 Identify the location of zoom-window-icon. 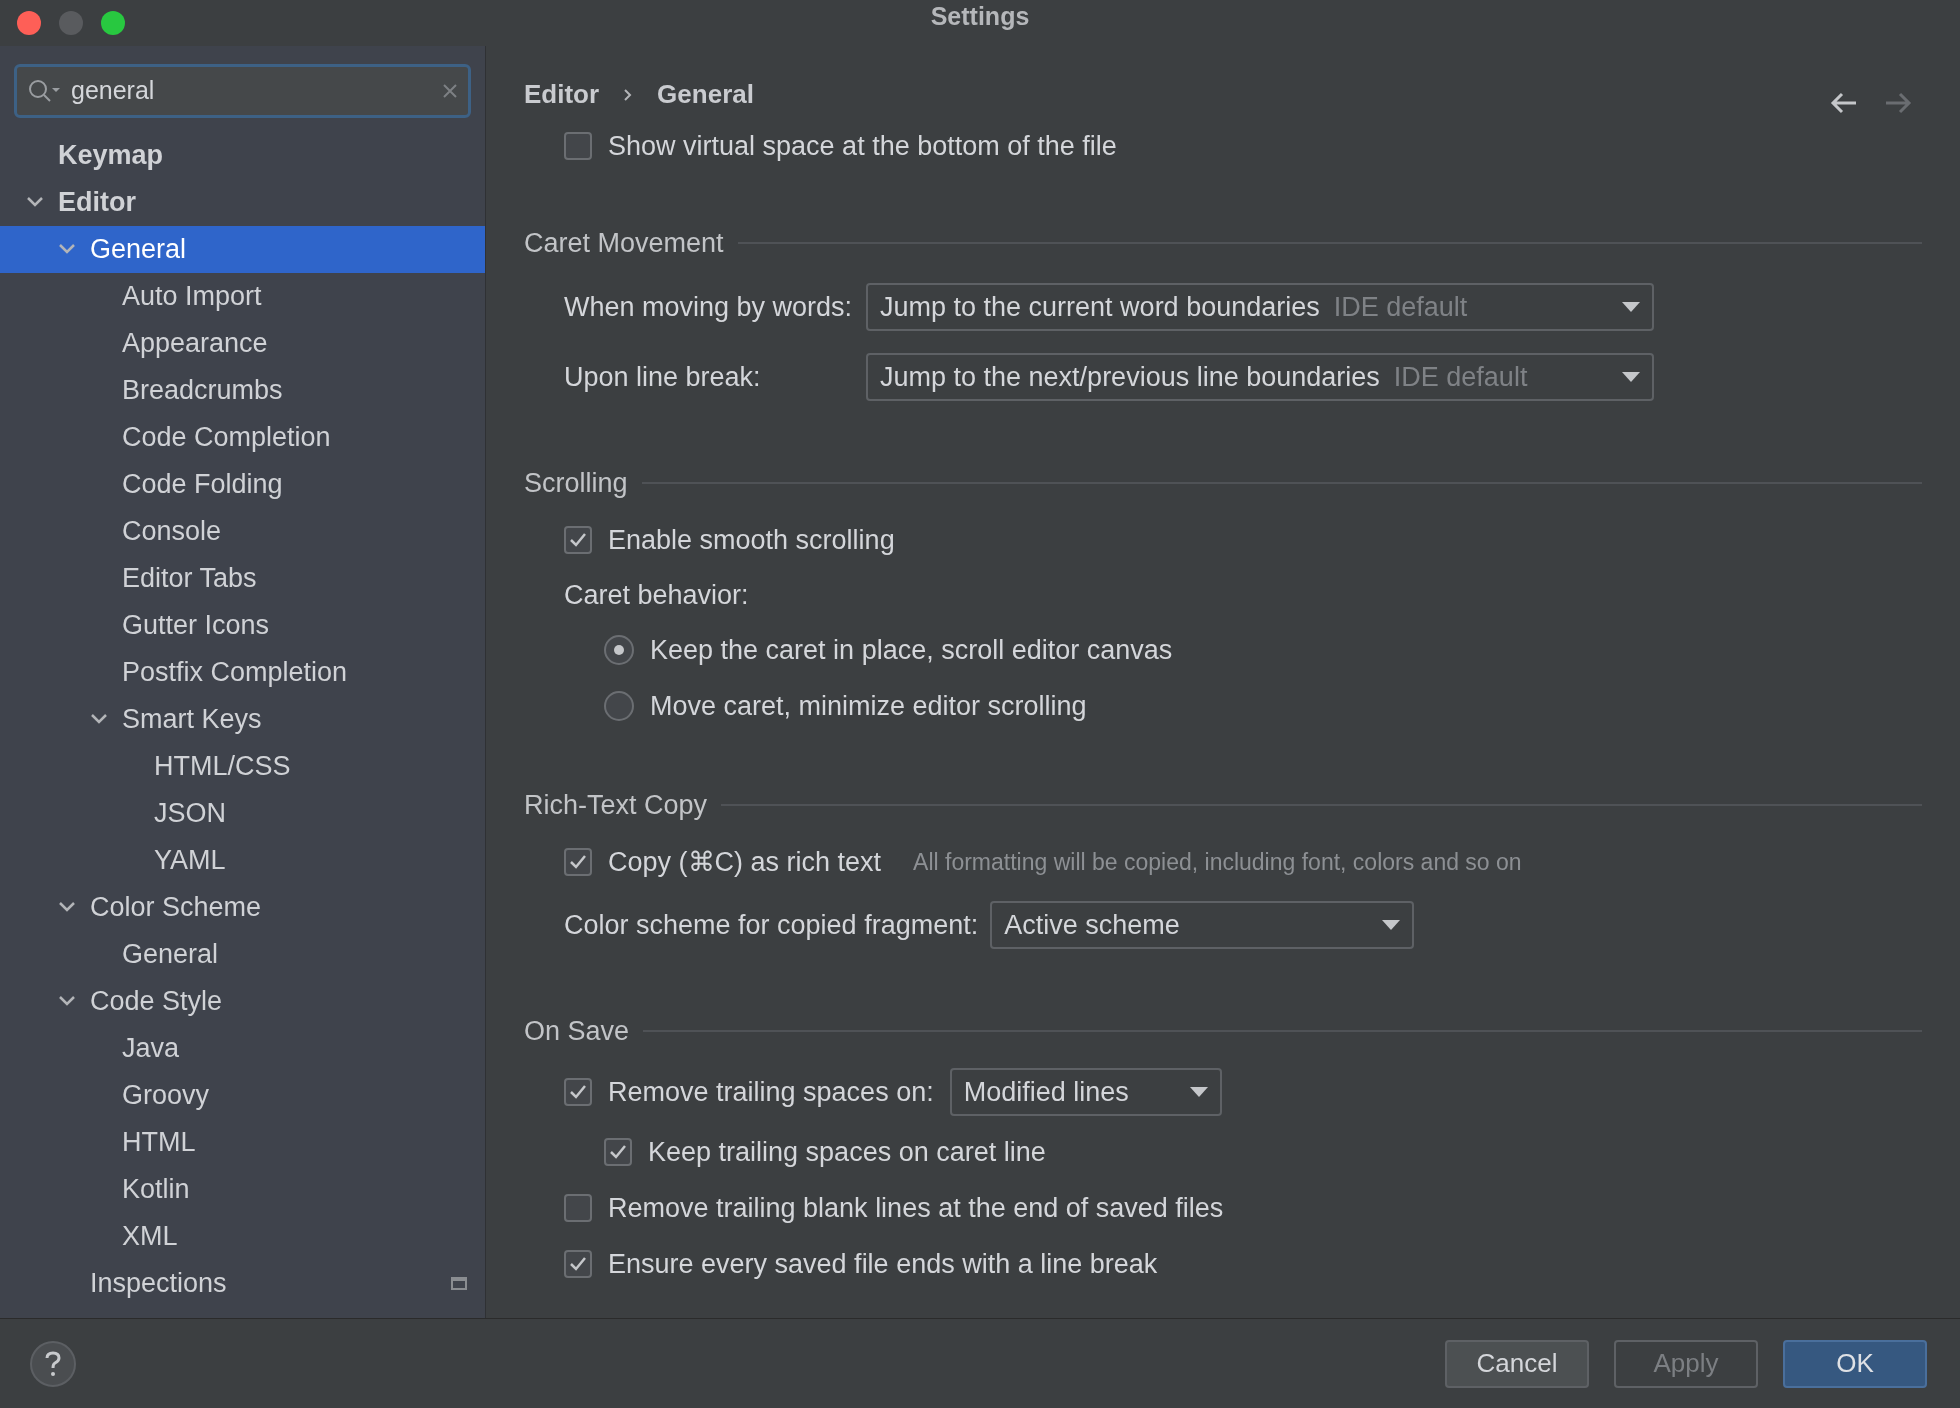
(113, 23).